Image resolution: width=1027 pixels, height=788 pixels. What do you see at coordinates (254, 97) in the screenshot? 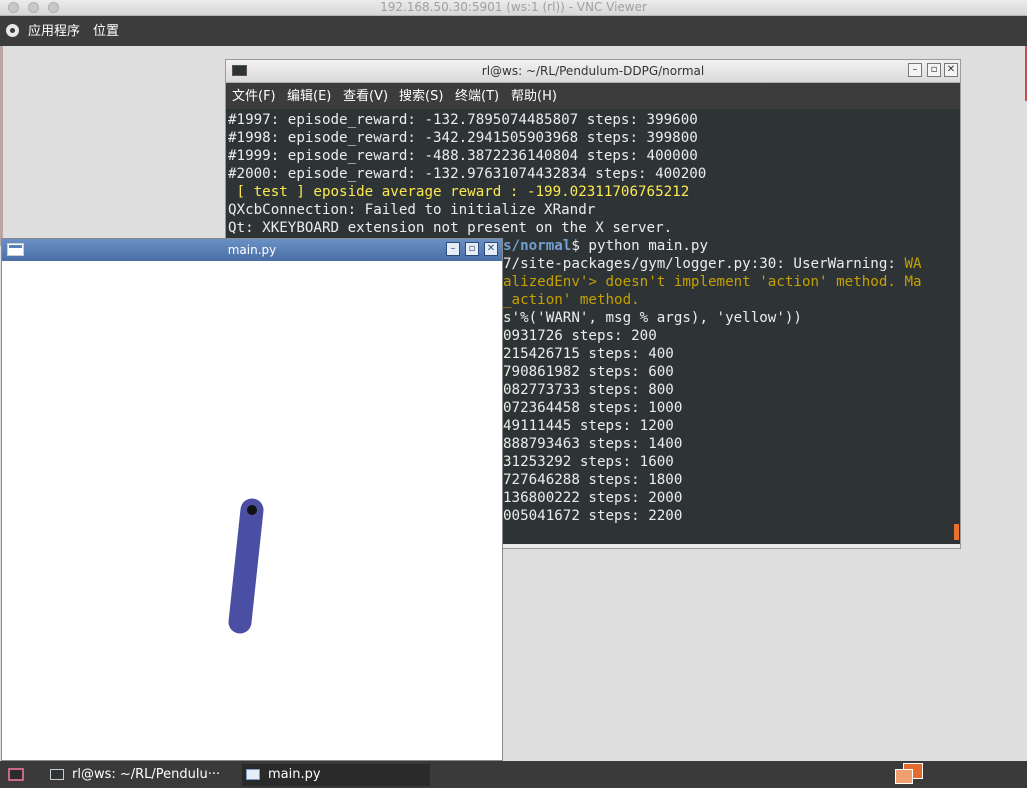
I see `menu-file: 文件(F)` at bounding box center [254, 97].